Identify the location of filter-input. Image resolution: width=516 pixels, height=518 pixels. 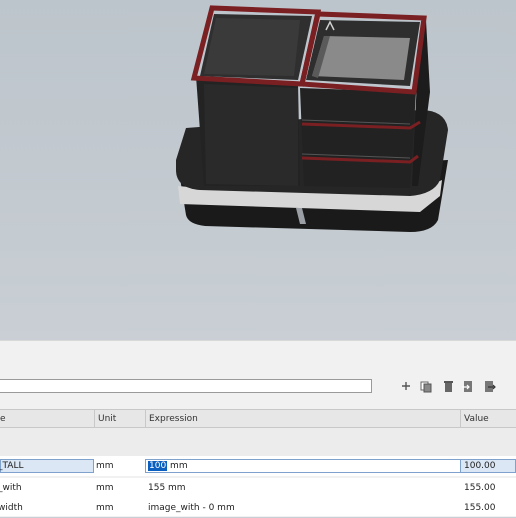
(186, 386).